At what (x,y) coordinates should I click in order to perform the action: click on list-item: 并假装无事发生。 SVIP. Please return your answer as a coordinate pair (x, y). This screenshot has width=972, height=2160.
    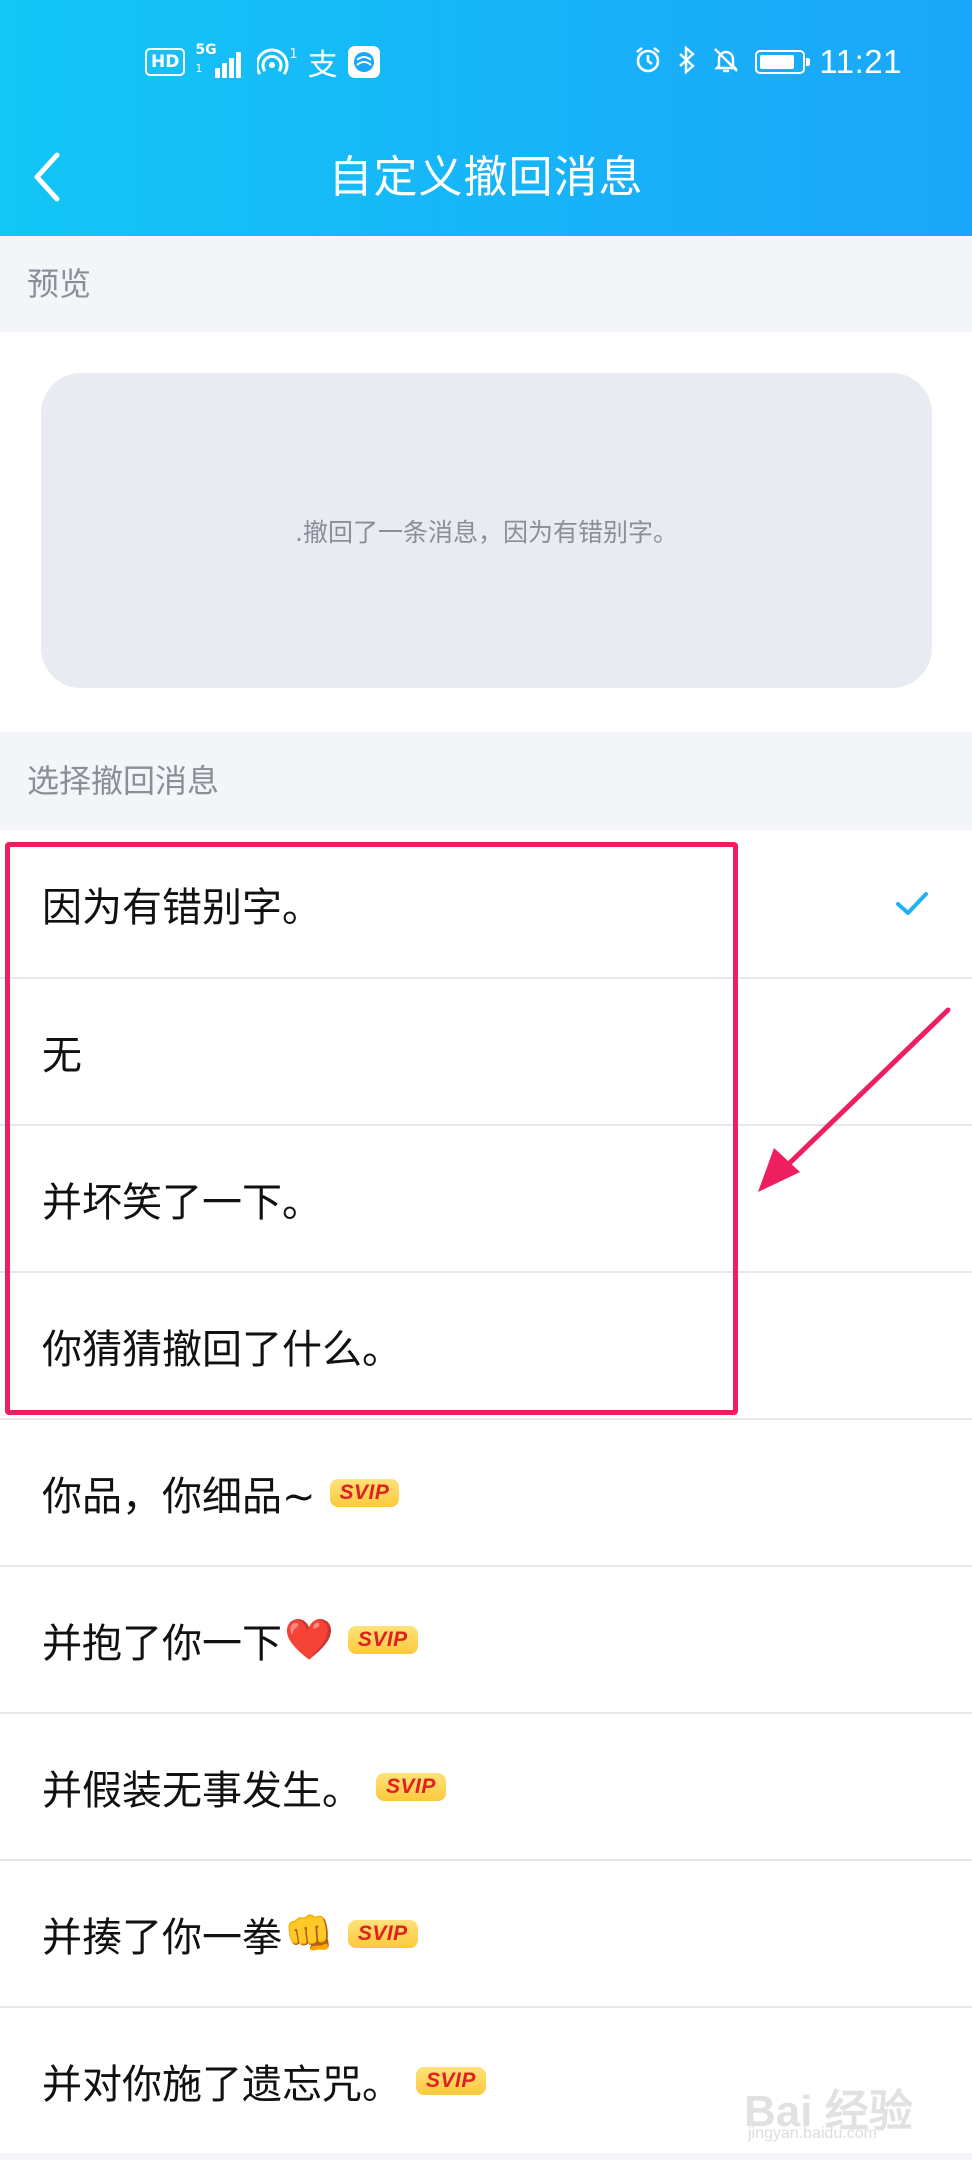
    Looking at the image, I should click on (486, 1785).